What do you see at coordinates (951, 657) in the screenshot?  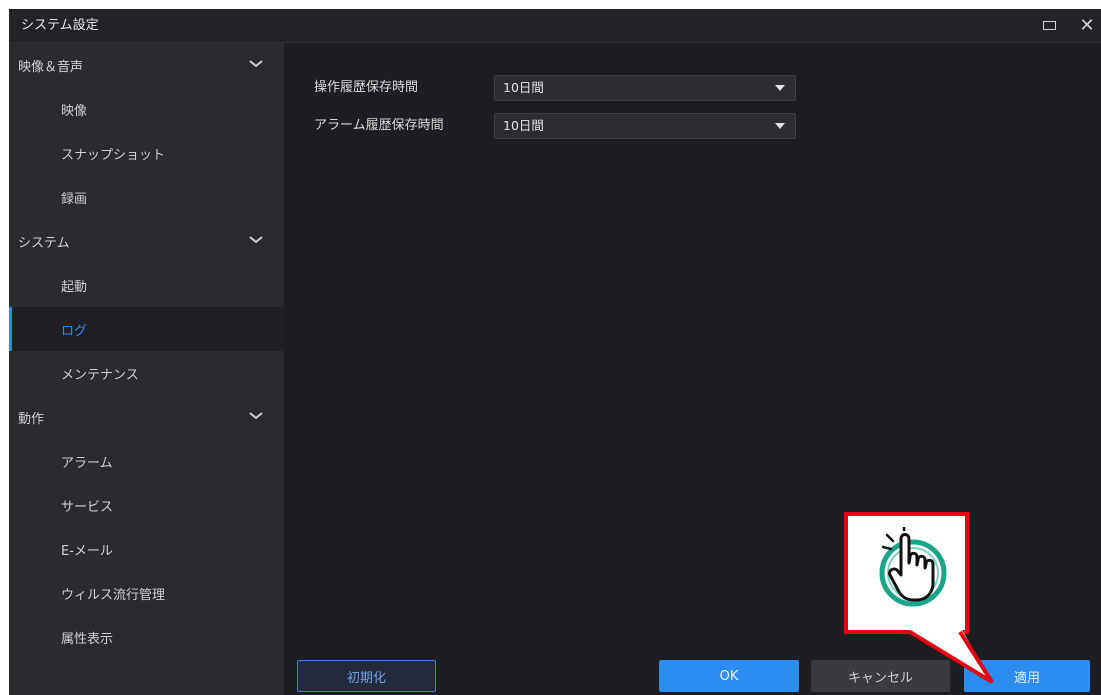 I see `callout-pointer` at bounding box center [951, 657].